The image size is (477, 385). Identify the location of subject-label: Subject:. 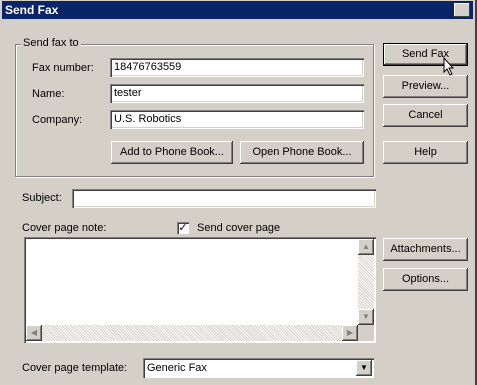
(42, 198).